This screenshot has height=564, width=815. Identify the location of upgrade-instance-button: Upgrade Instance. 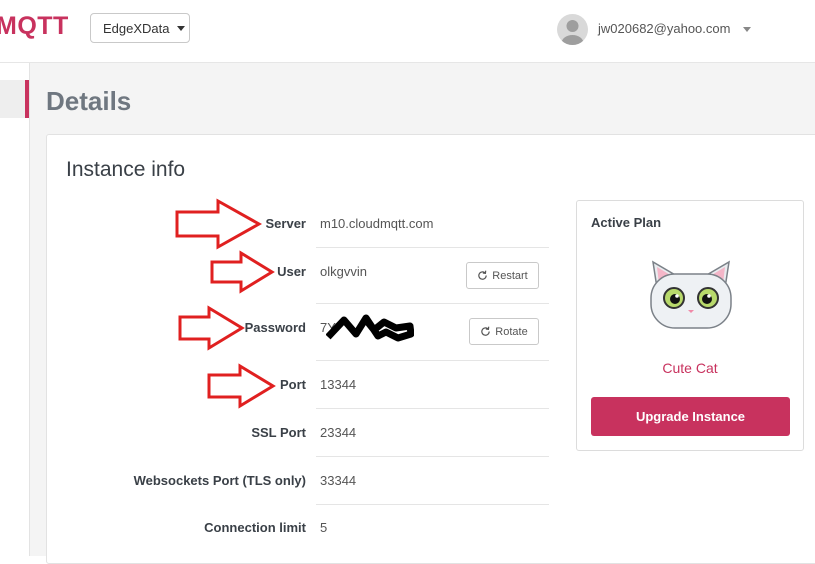
(690, 416).